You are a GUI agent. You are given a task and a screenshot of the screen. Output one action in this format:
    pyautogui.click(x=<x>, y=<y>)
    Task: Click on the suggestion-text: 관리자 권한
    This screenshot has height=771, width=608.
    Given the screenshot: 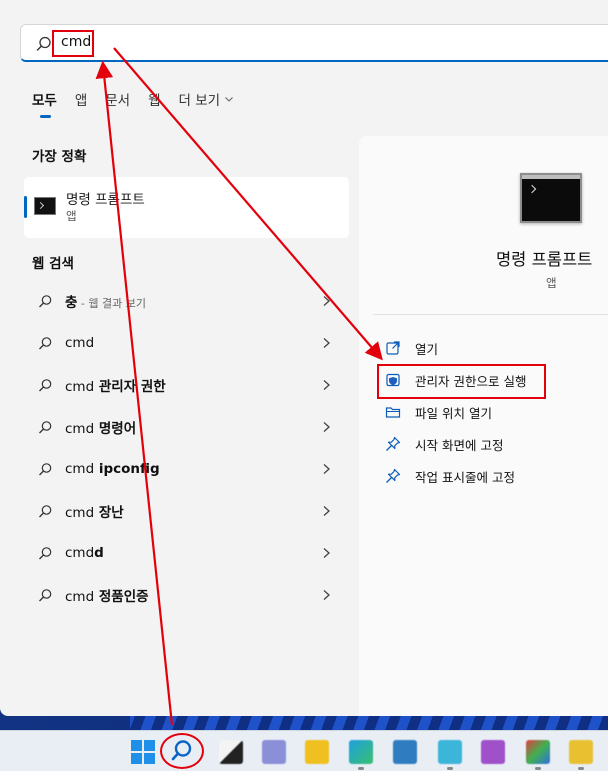 What is the action you would take?
    pyautogui.click(x=130, y=387)
    